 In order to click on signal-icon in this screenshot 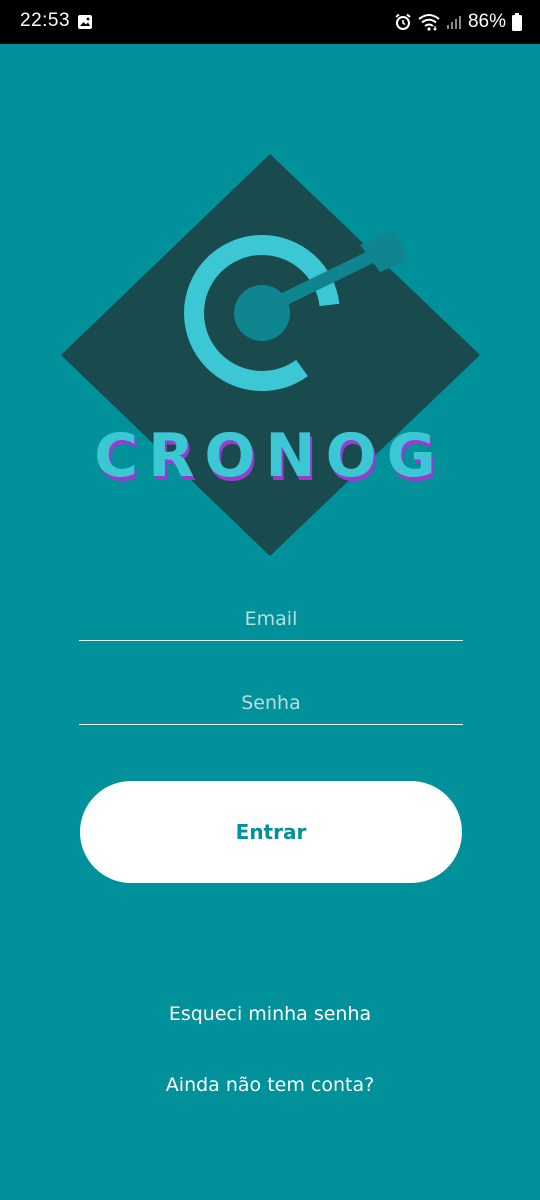, I will do `click(453, 22)`.